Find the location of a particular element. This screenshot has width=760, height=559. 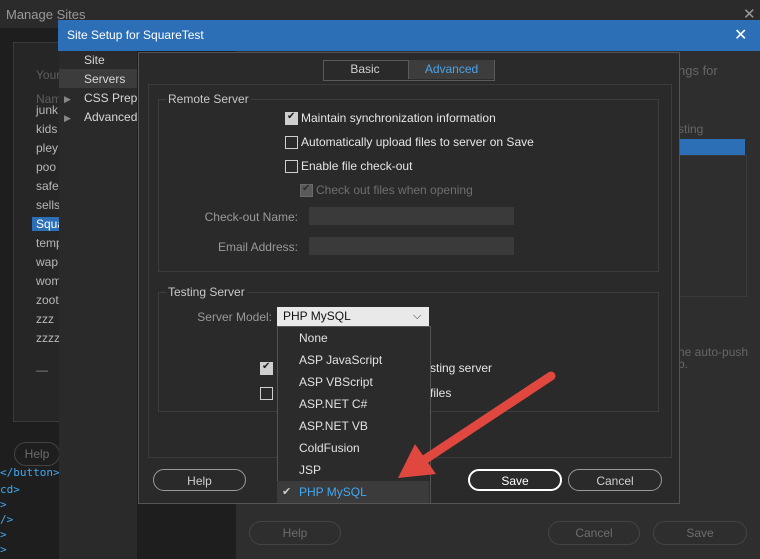

arrow-shaft is located at coordinates (484, 420).